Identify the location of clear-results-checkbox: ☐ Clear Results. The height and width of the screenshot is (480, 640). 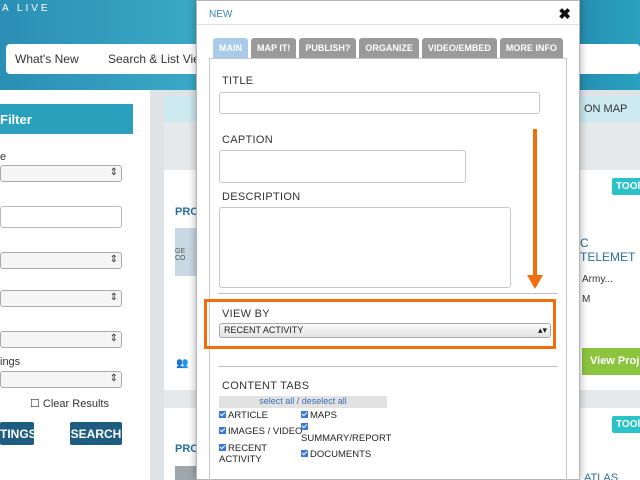
(69, 403).